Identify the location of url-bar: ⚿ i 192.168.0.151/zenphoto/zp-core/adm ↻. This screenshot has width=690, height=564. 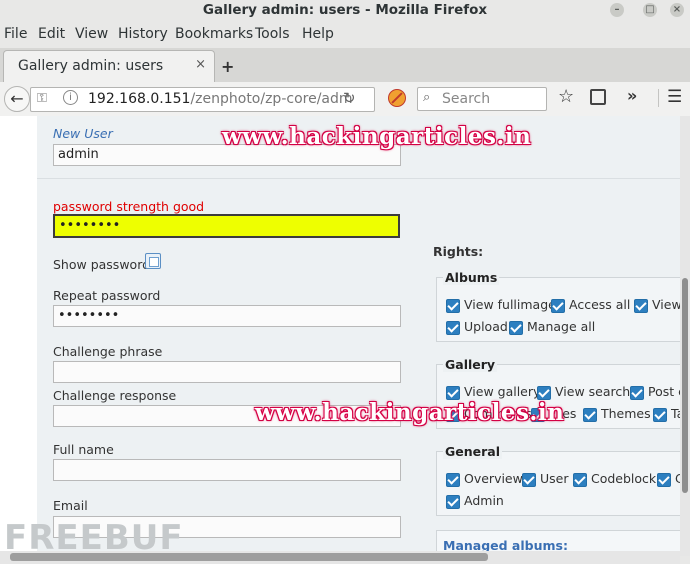
(202, 99).